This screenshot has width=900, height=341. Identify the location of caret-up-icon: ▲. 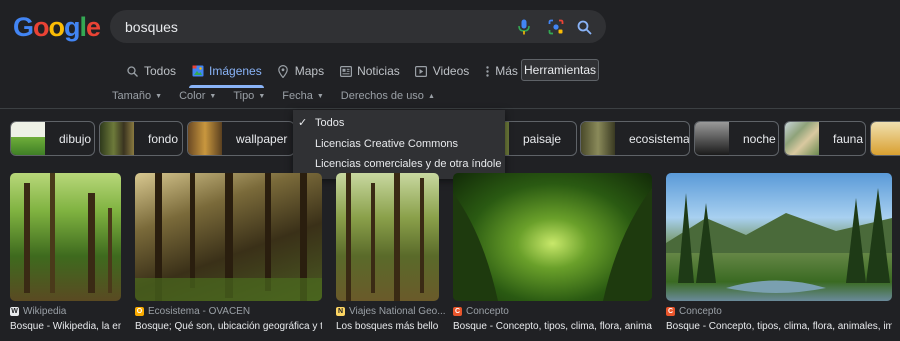
(431, 96).